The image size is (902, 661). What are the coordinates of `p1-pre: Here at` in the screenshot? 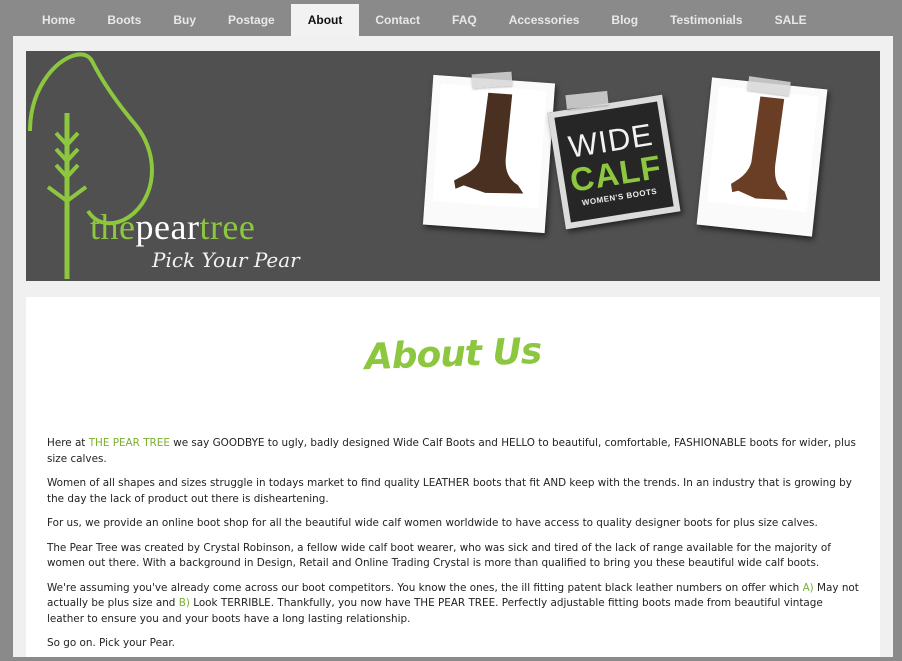 It's located at (68, 443).